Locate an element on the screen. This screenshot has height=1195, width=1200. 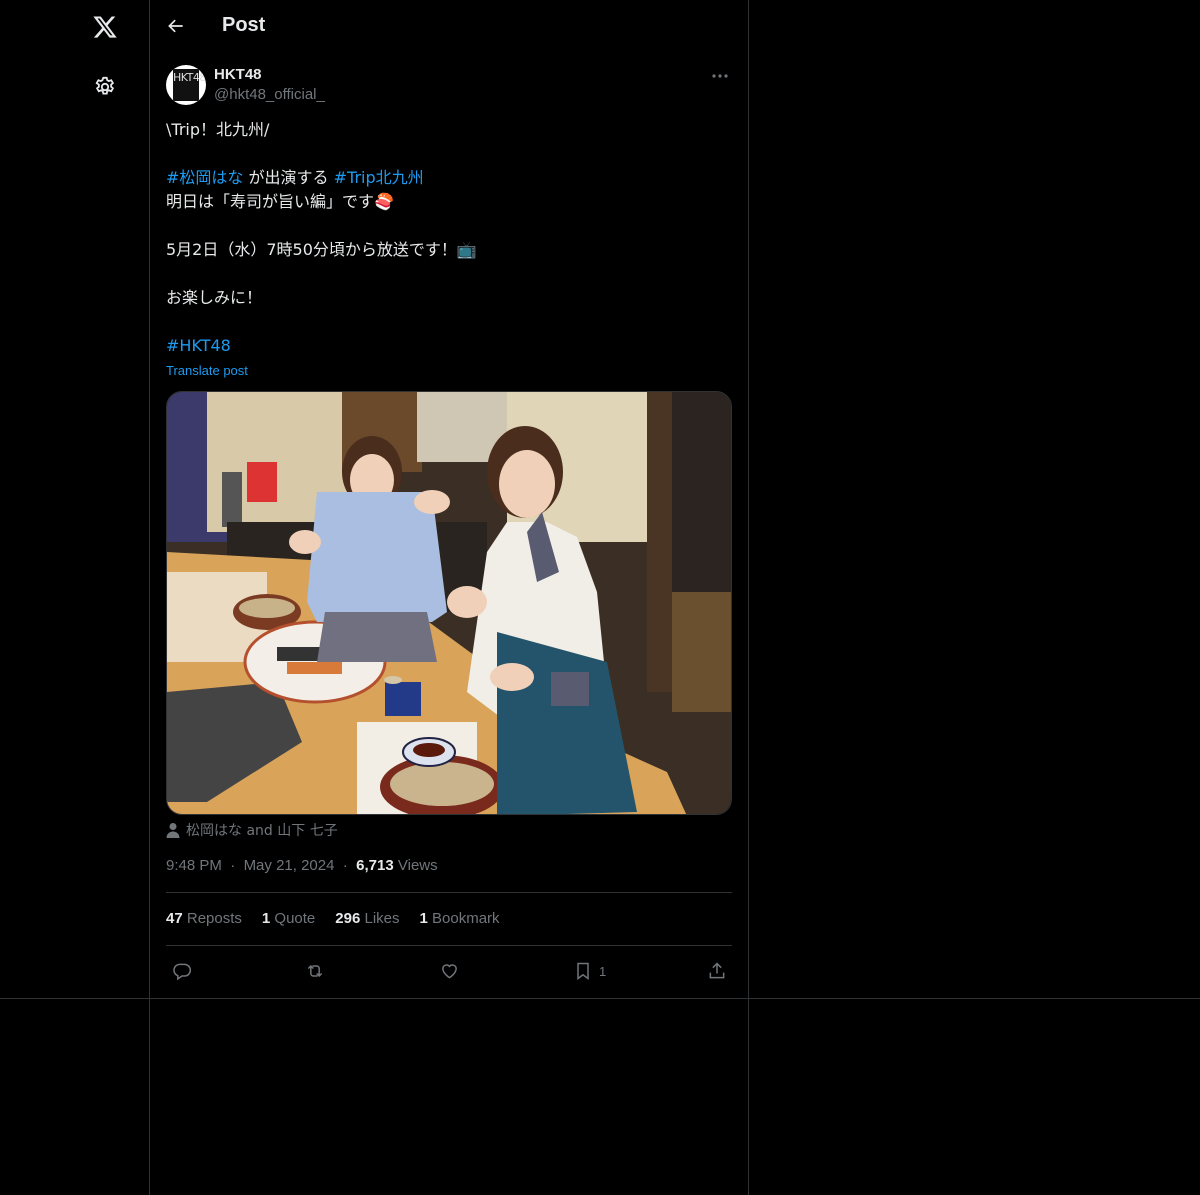
post-line: #HKT48 is located at coordinates (449, 346).